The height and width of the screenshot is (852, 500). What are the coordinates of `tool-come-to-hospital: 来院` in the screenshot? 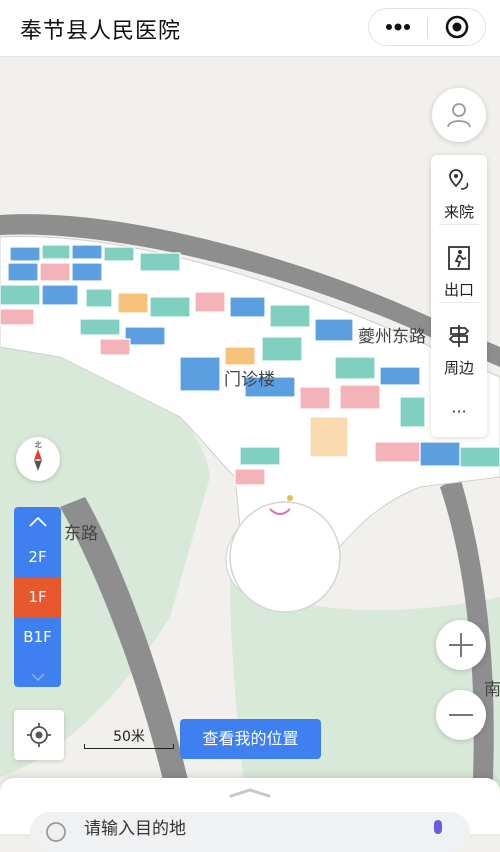 It's located at (459, 190).